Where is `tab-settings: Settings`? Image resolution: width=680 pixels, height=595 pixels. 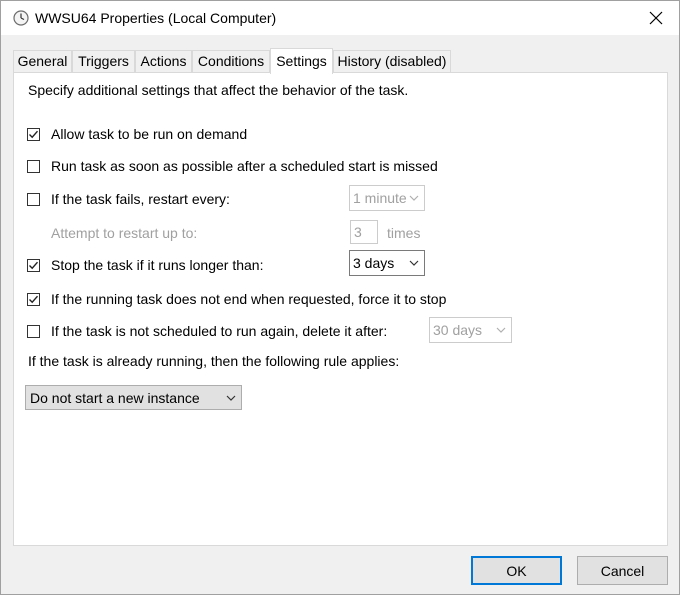 tab-settings: Settings is located at coordinates (301, 61).